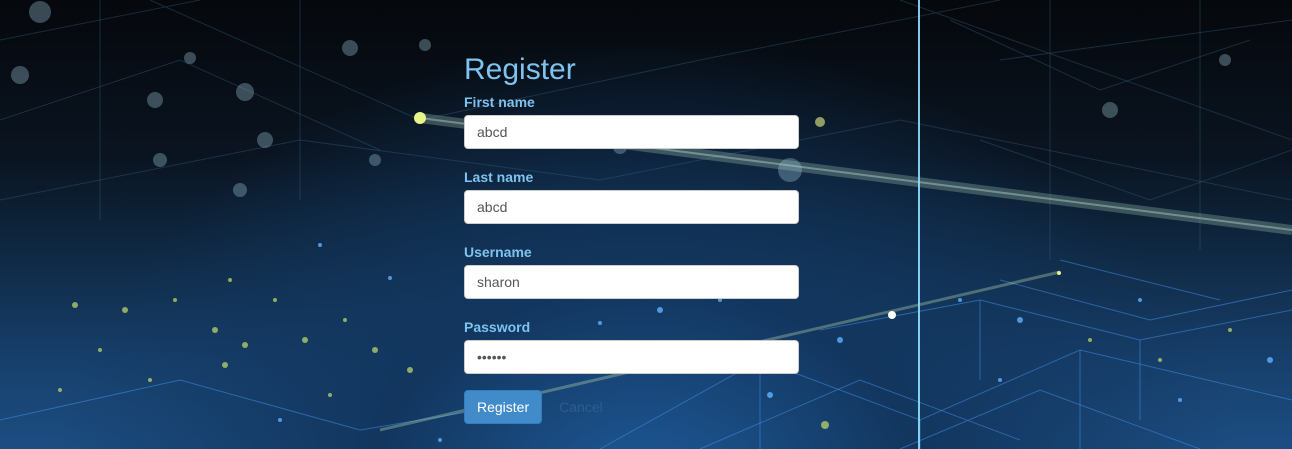 This screenshot has height=449, width=1292. I want to click on first-name-input, so click(631, 132).